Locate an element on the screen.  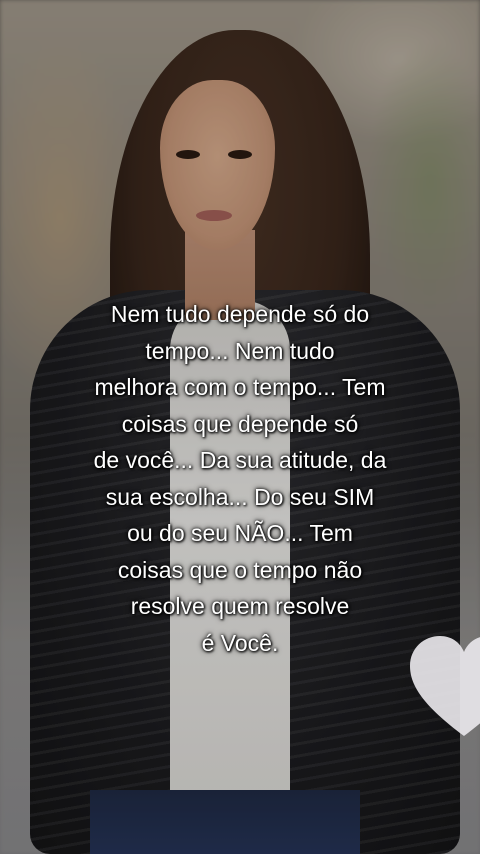
caption-line: coisas que o tempo não is located at coordinates (240, 569).